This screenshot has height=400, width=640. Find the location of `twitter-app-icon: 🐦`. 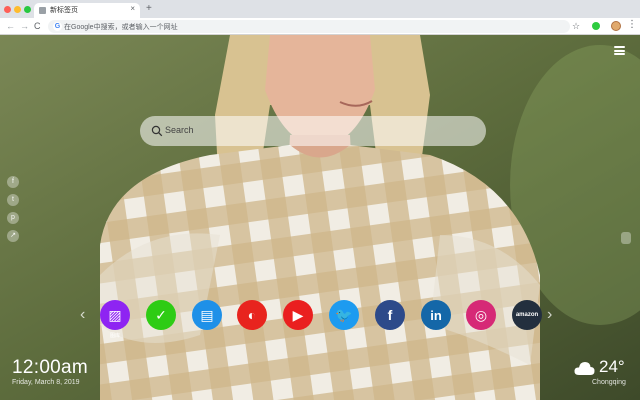

twitter-app-icon: 🐦 is located at coordinates (344, 315).